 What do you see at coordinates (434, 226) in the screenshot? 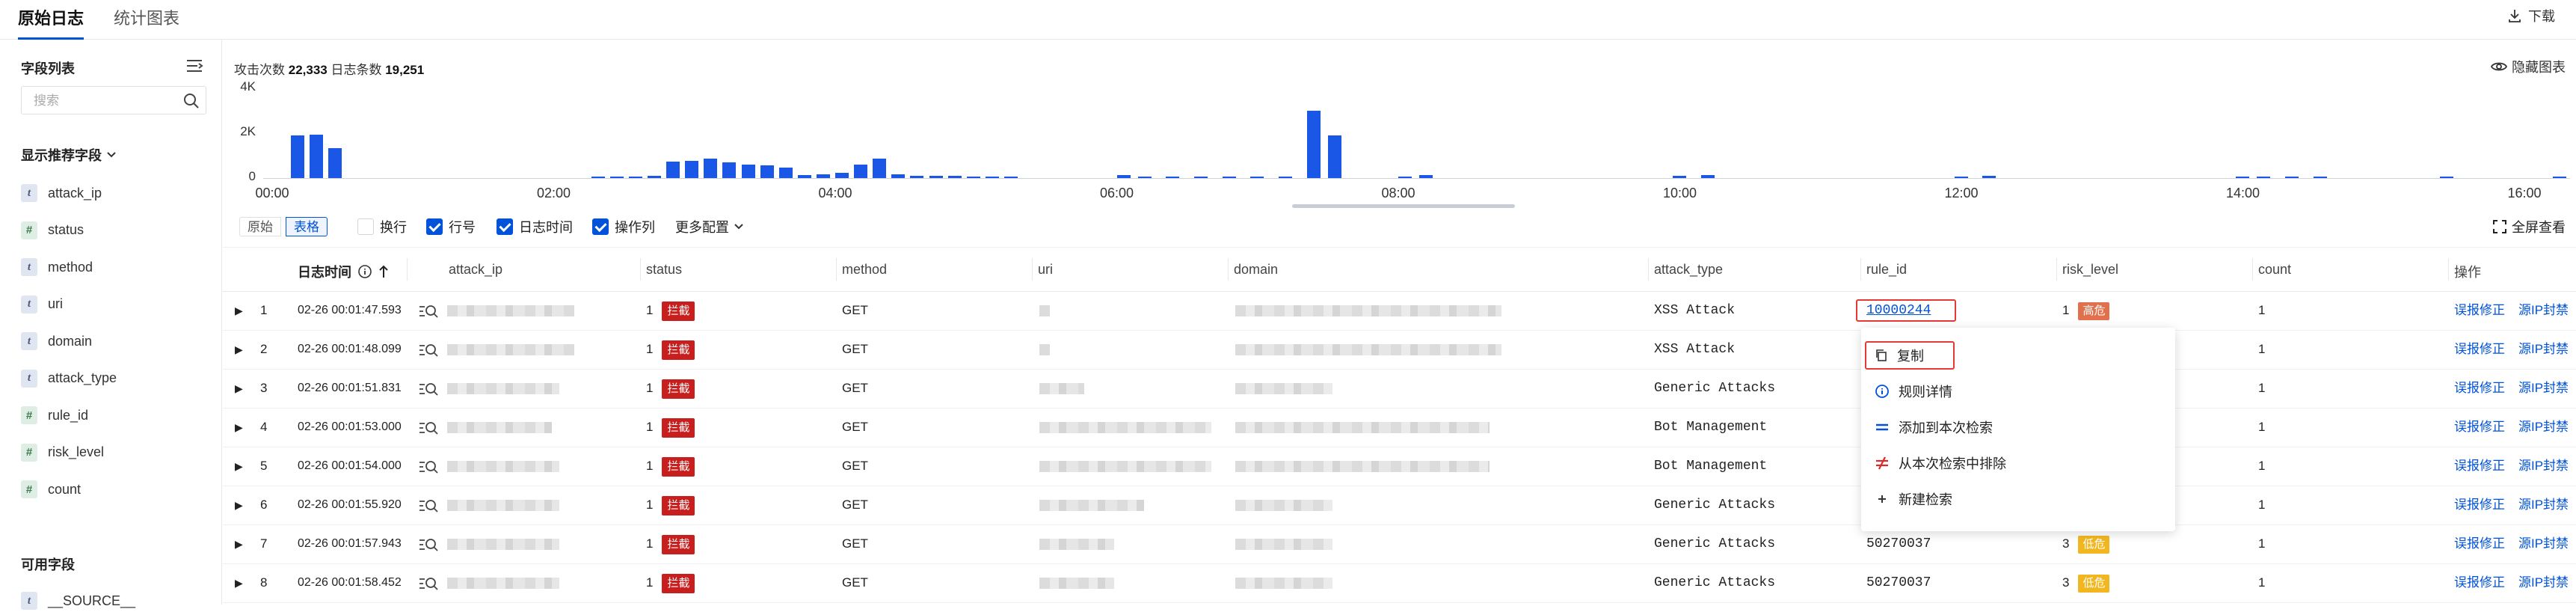
I see `line-number-checkbox` at bounding box center [434, 226].